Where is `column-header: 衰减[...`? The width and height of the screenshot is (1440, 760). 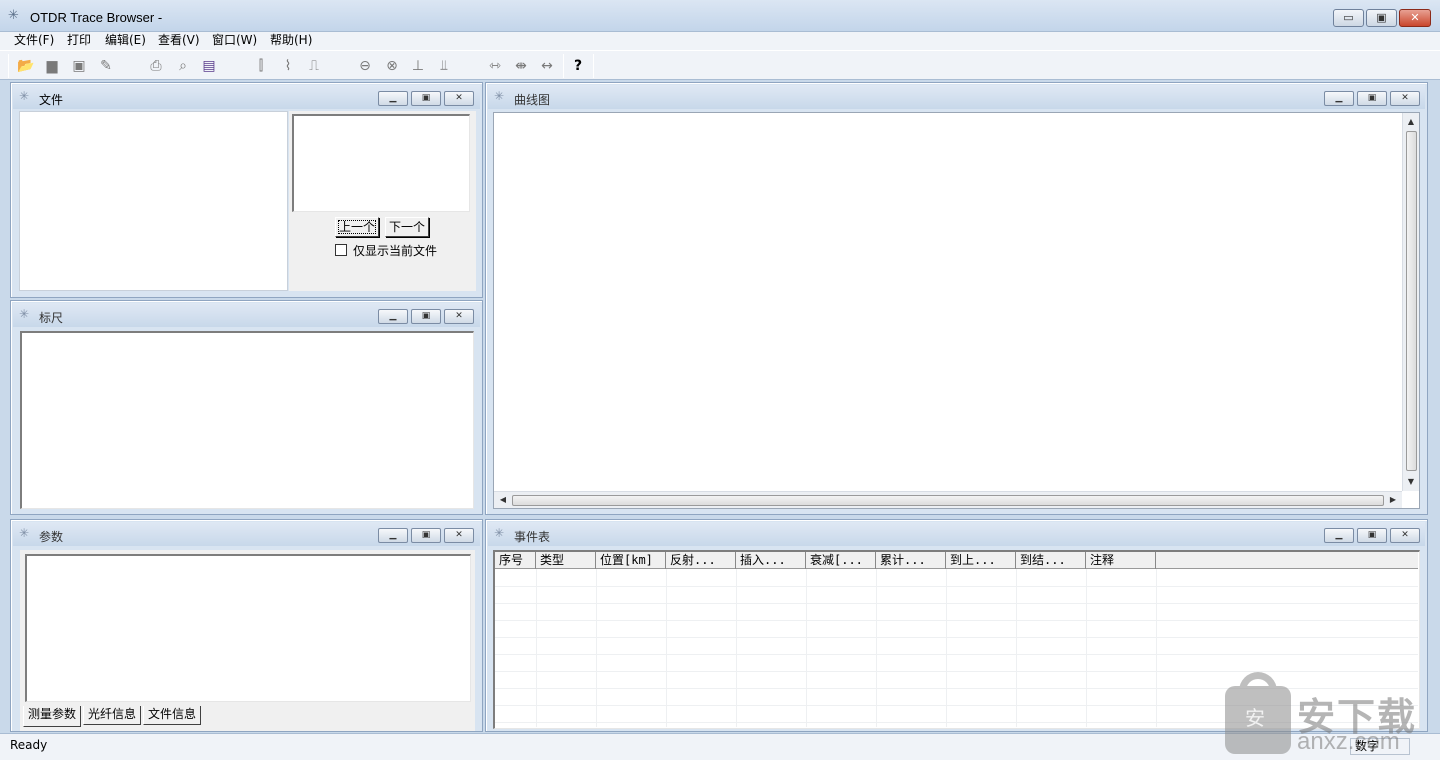 column-header: 衰减[... is located at coordinates (841, 560).